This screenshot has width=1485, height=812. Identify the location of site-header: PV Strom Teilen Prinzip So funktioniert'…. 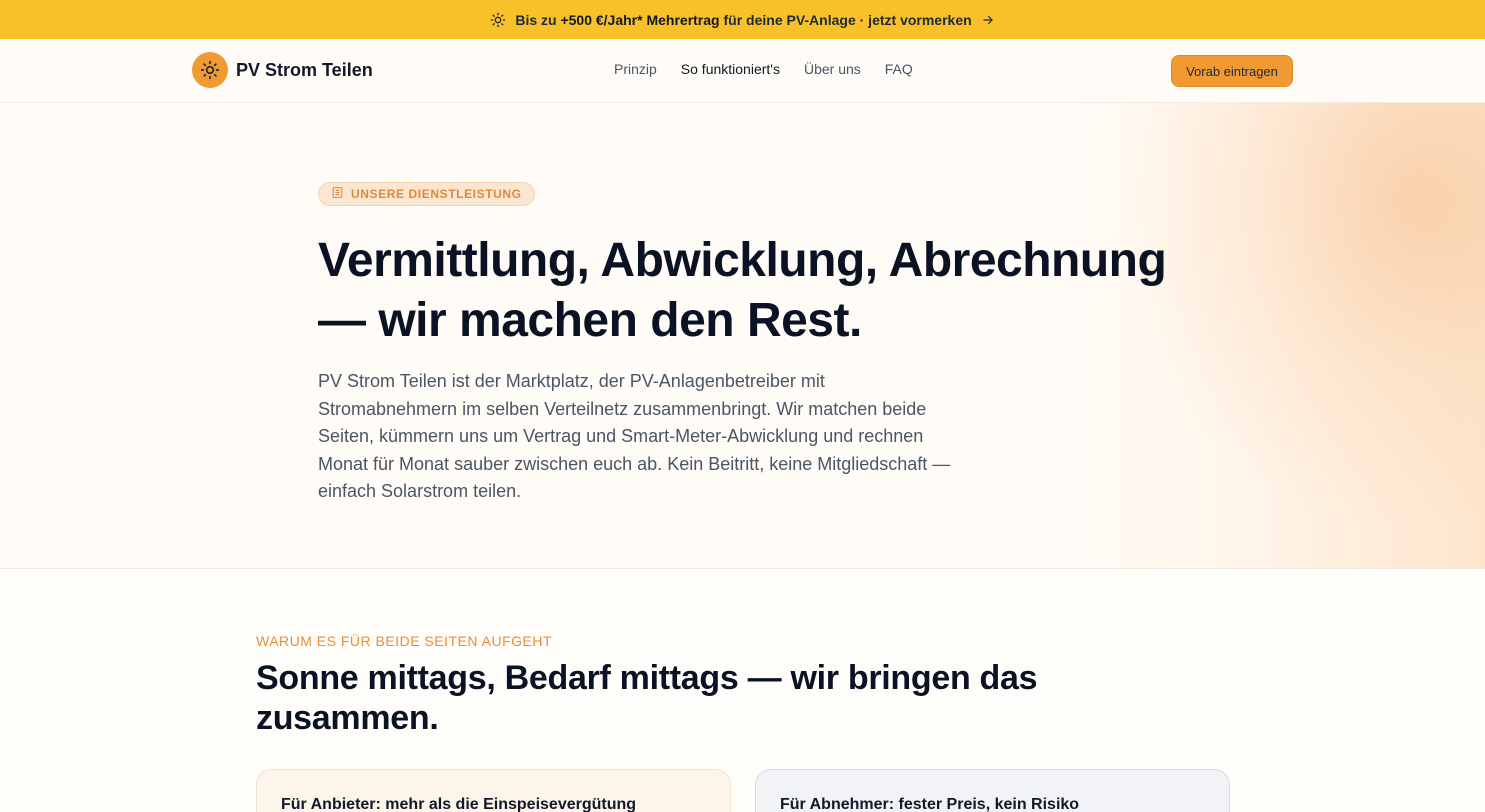
(742, 71).